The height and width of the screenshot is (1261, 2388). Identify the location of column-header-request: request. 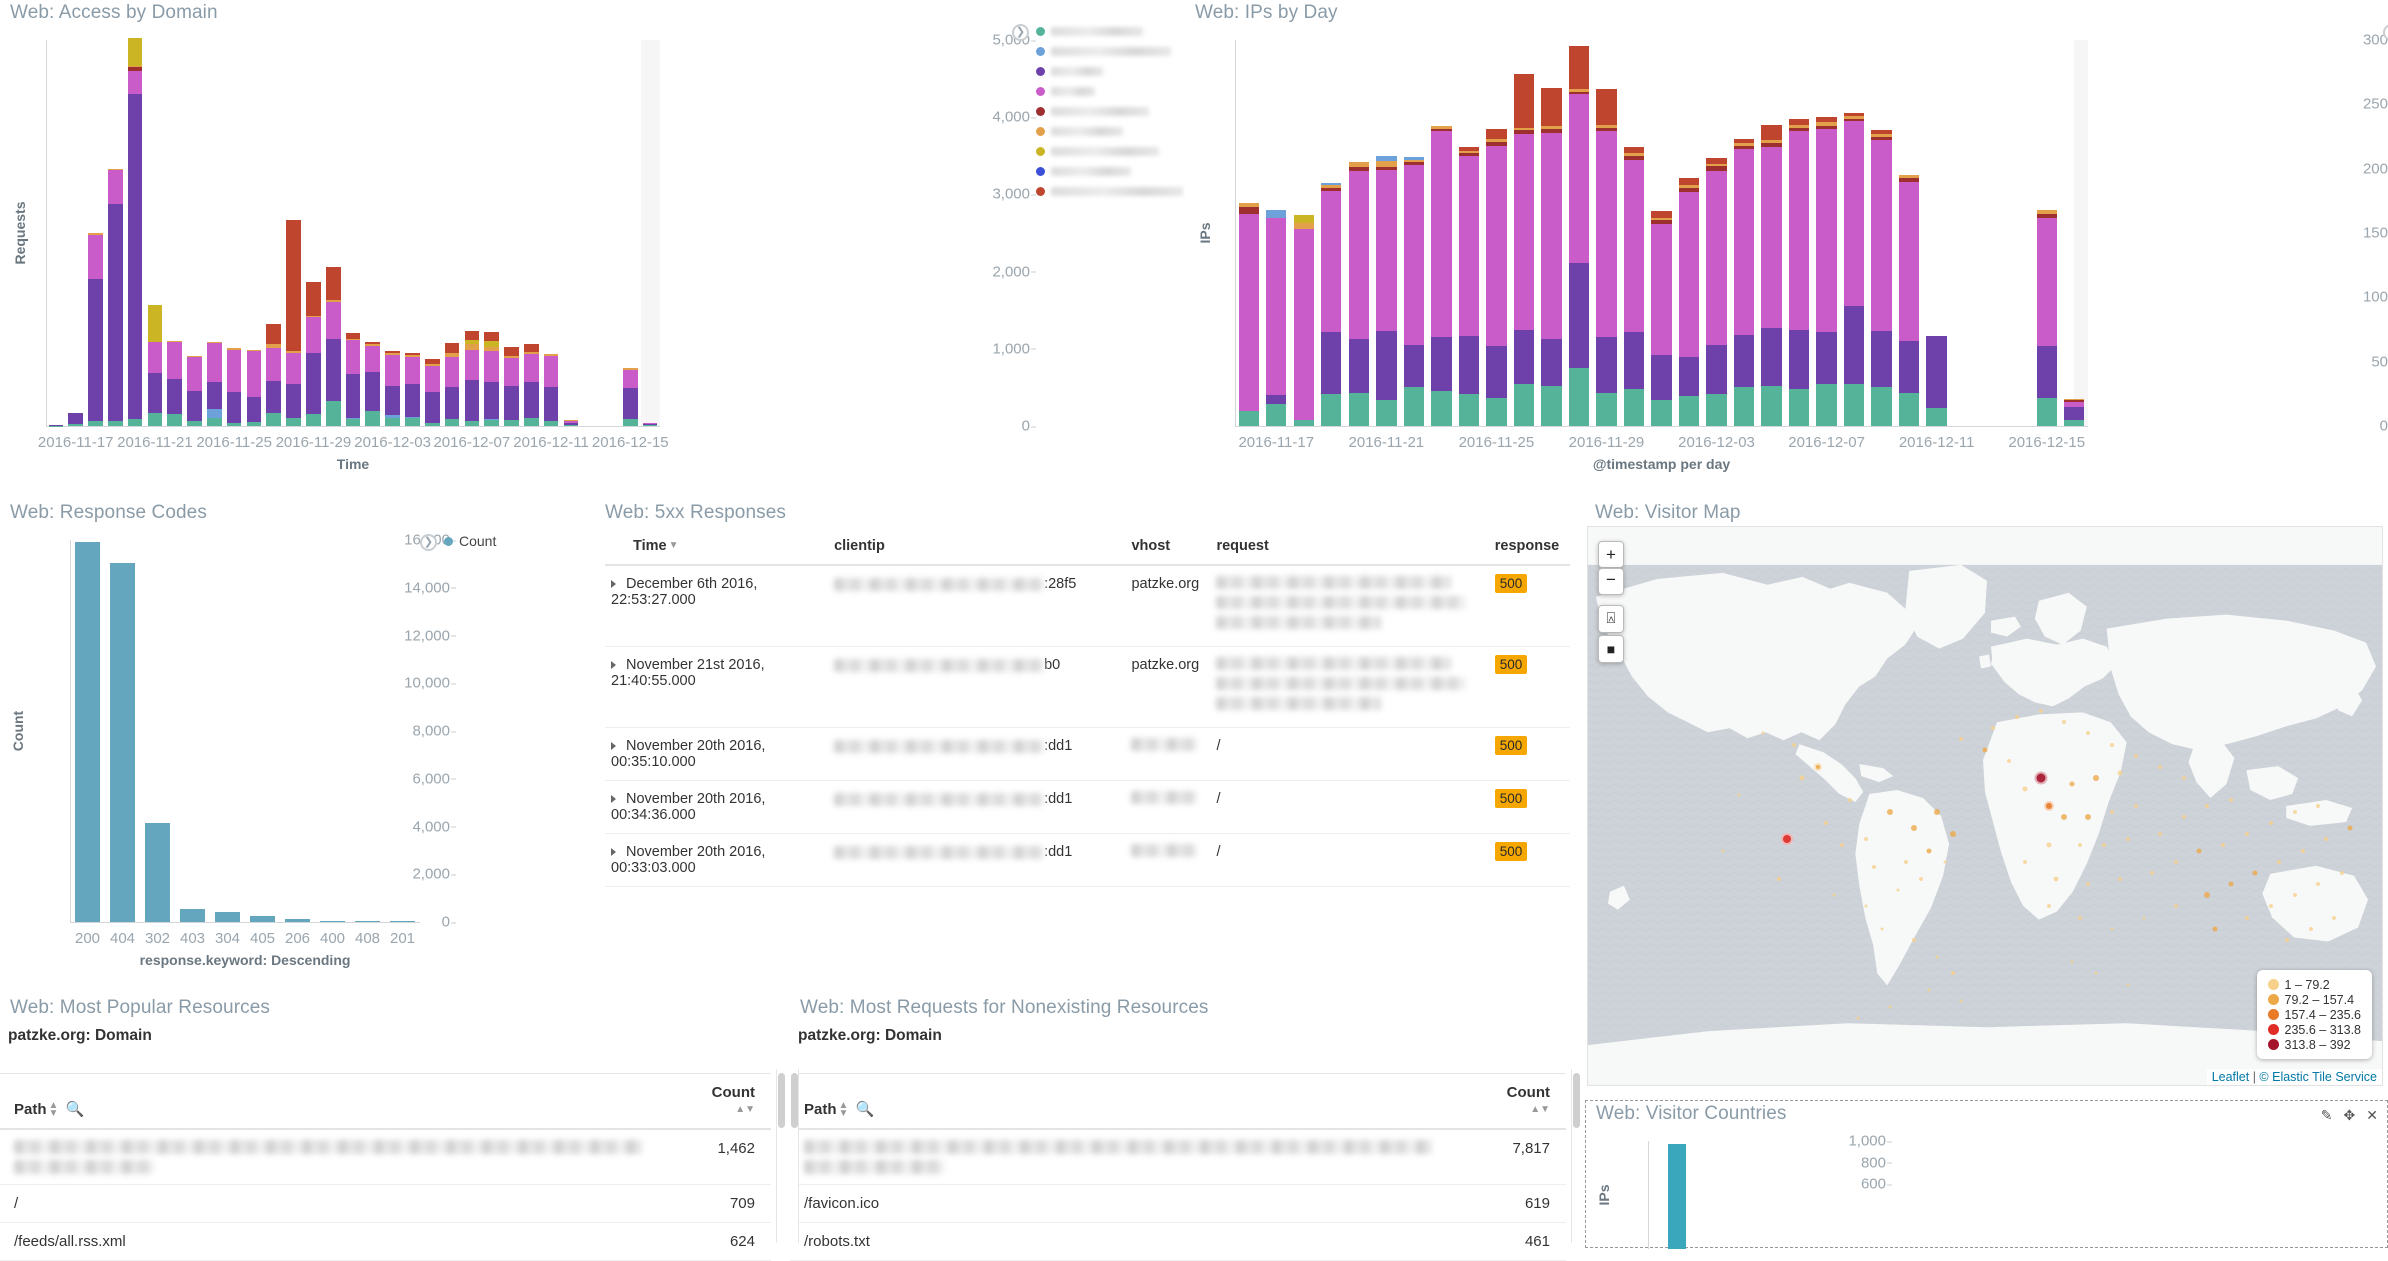
(1349, 546).